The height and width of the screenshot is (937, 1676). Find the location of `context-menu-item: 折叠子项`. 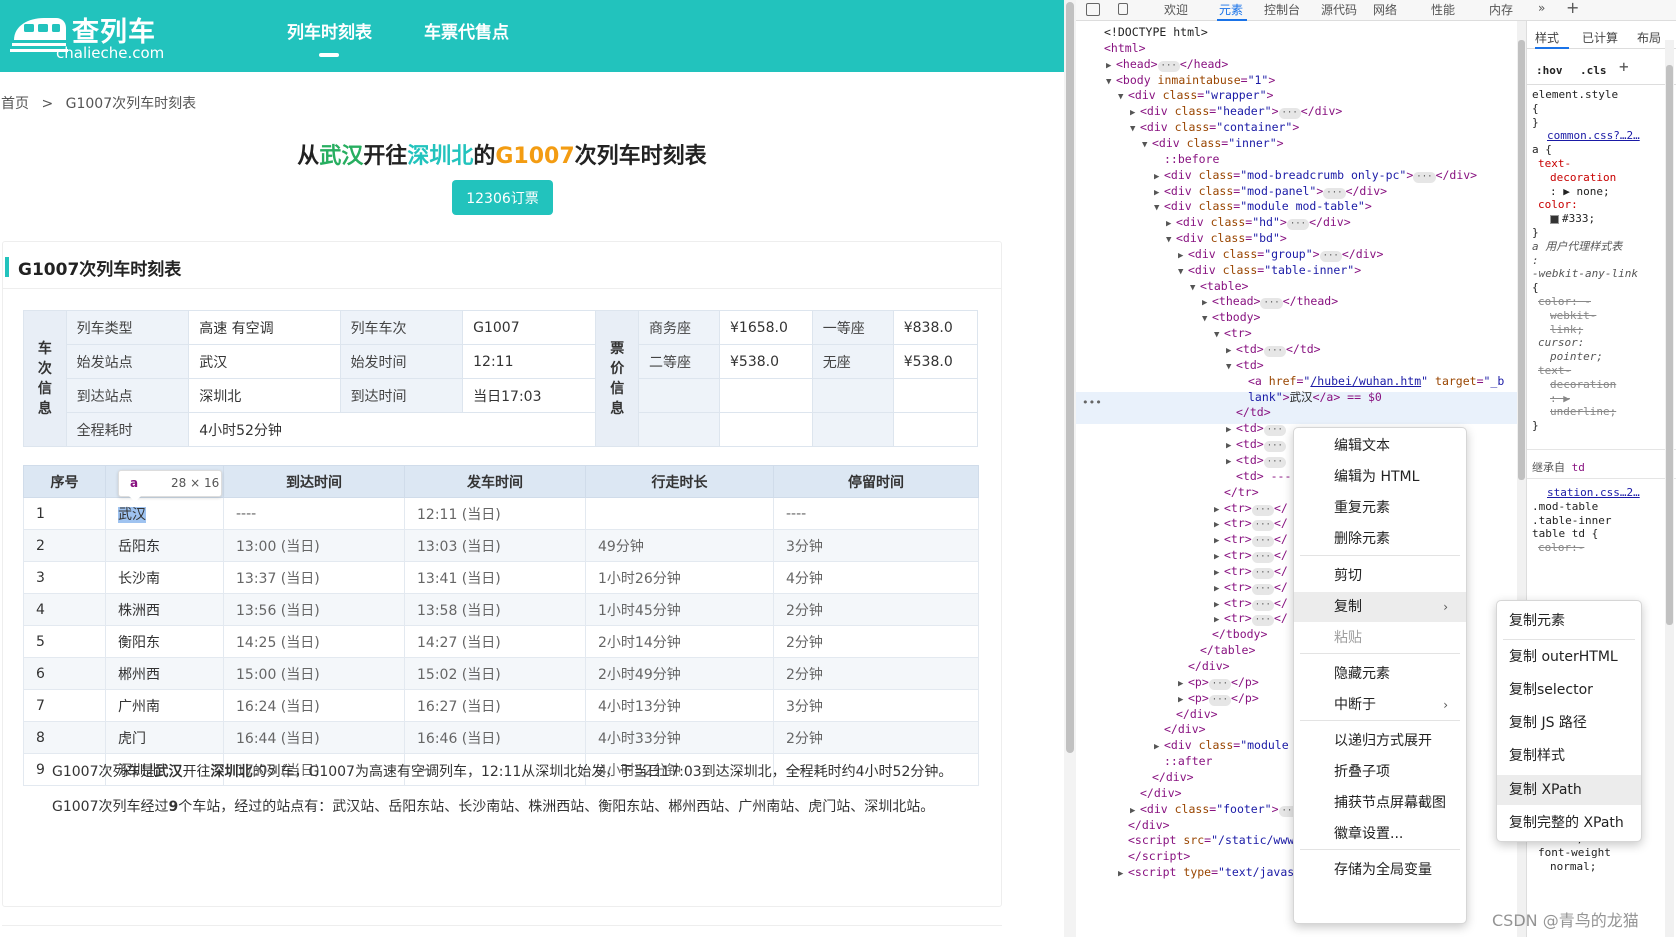

context-menu-item: 折叠子项 is located at coordinates (1380, 772).